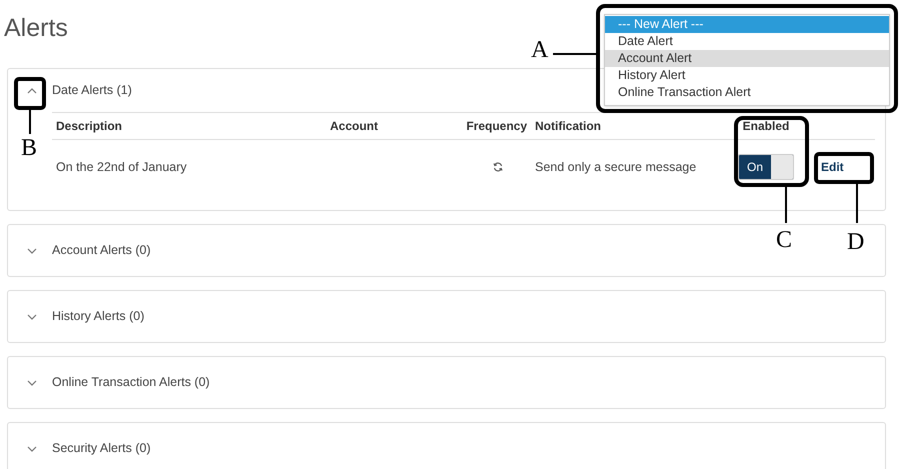 The image size is (904, 469). I want to click on column-header: Notification, so click(568, 126).